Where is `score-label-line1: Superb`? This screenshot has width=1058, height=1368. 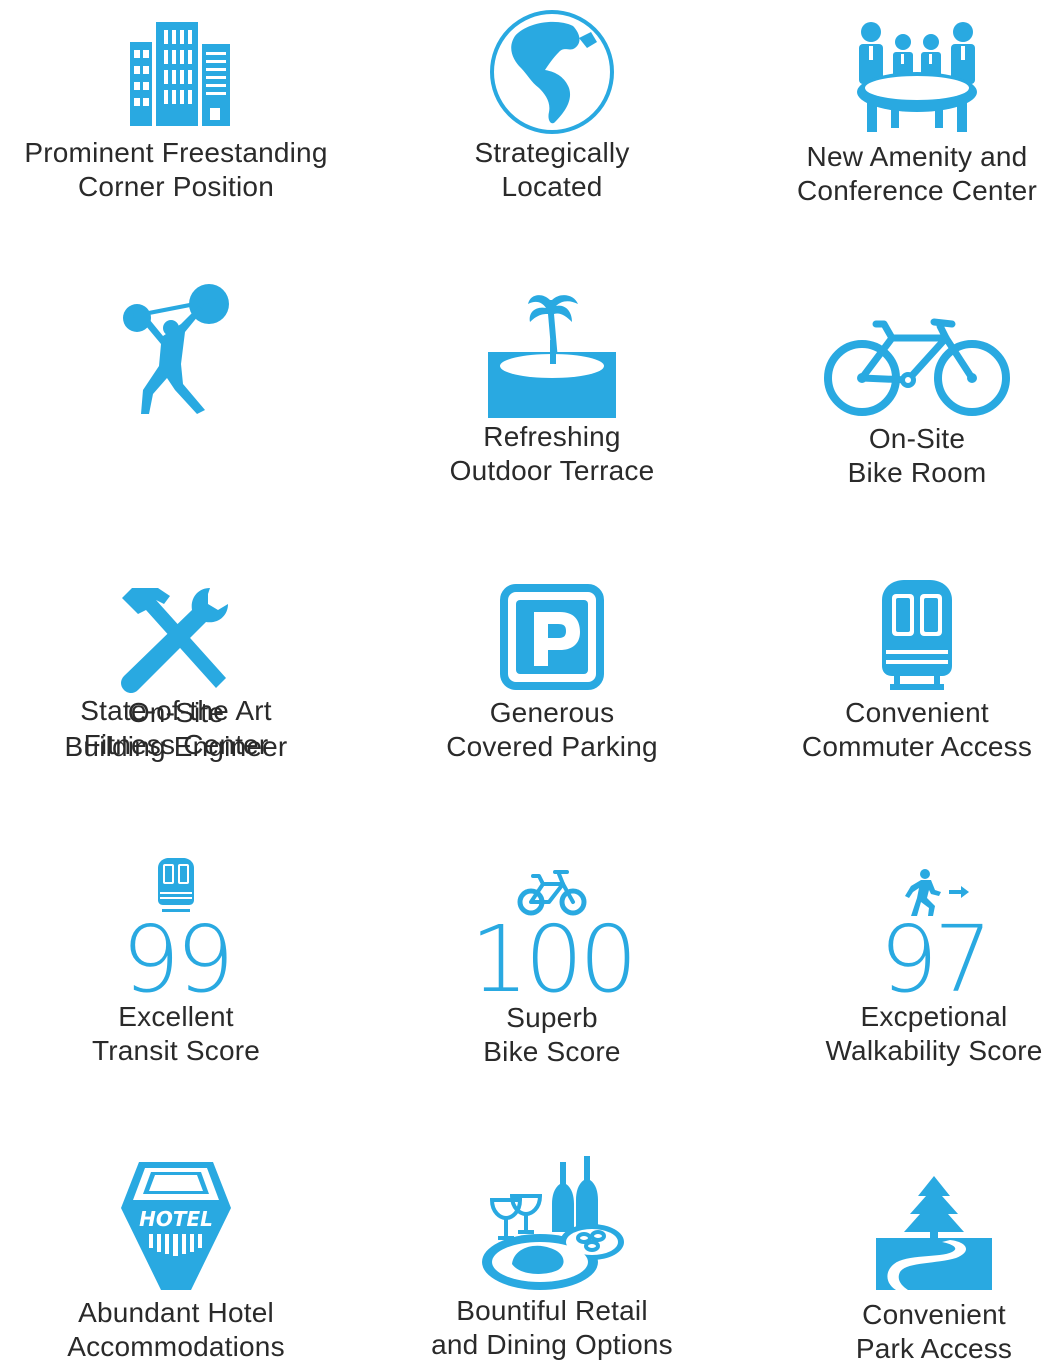
score-label-line1: Superb is located at coordinates (552, 1017).